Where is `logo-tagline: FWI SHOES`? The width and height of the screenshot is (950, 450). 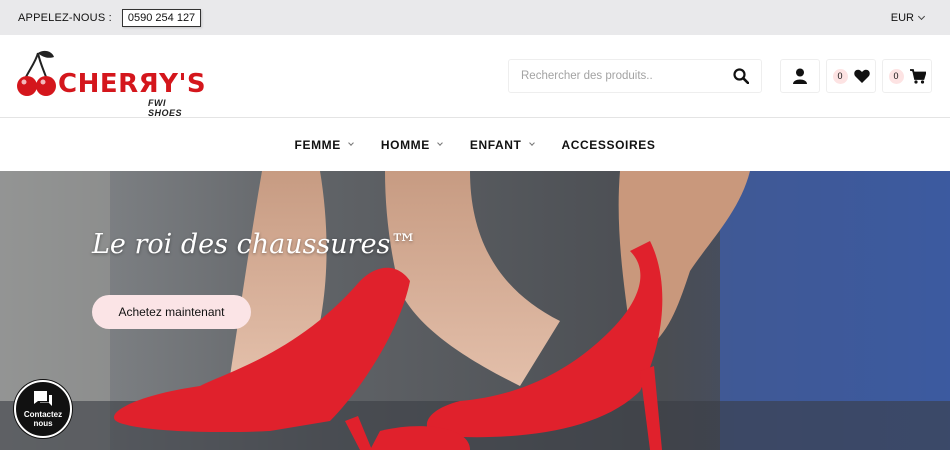
logo-tagline: FWI SHOES is located at coordinates (165, 108).